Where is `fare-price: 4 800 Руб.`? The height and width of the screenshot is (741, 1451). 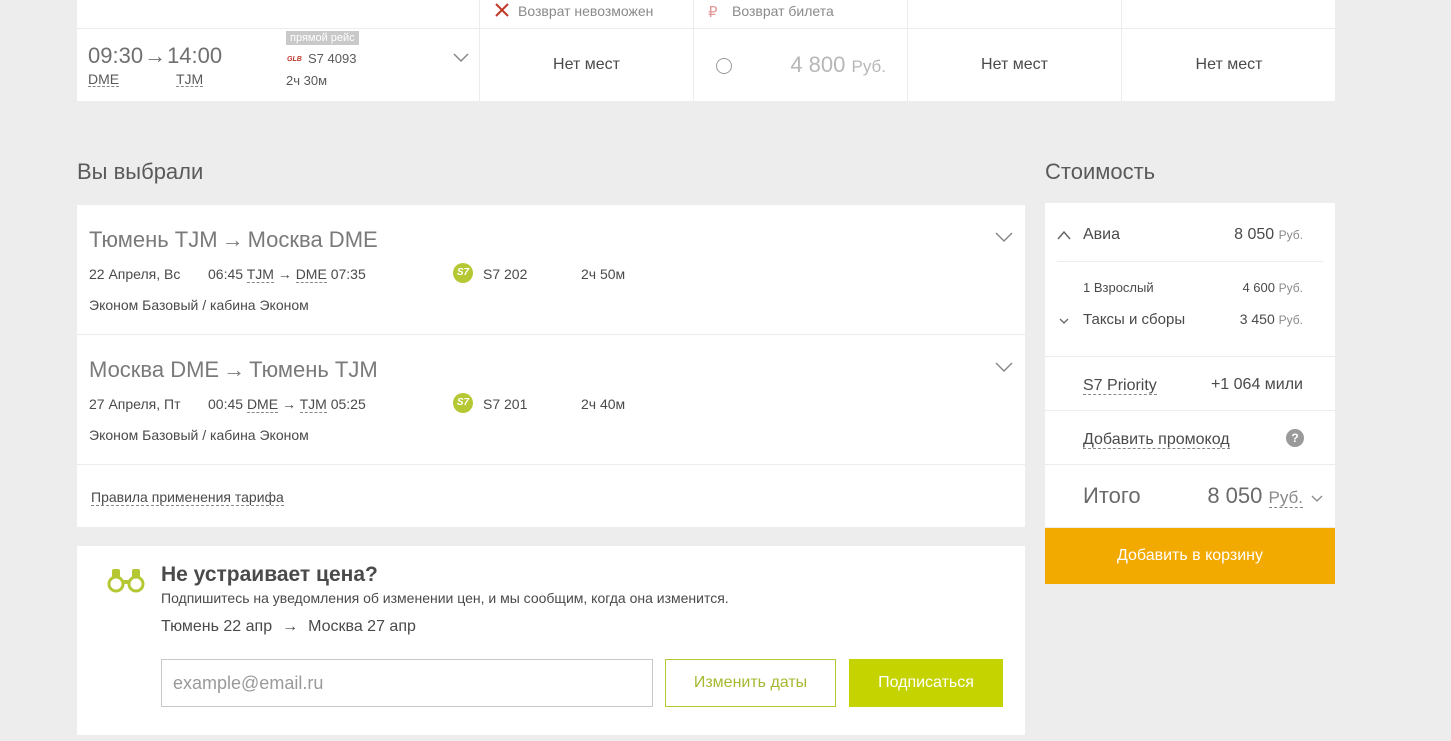
fare-price: 4 800 Руб. is located at coordinates (838, 64).